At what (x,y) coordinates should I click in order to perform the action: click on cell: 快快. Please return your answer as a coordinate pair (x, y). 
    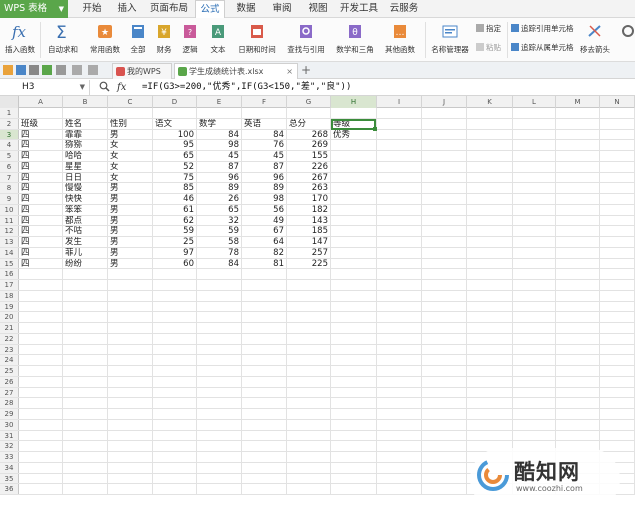
    Looking at the image, I should click on (85, 199).